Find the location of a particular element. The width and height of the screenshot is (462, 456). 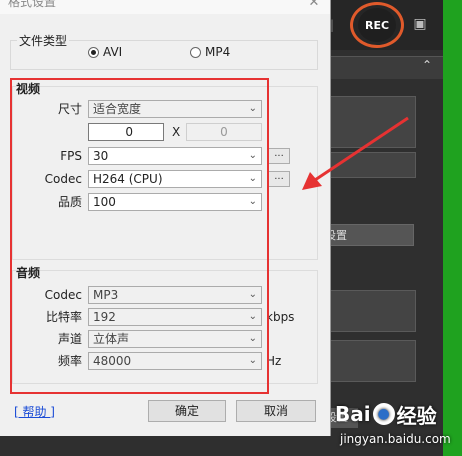

radio-unselected-icon is located at coordinates (195, 52).